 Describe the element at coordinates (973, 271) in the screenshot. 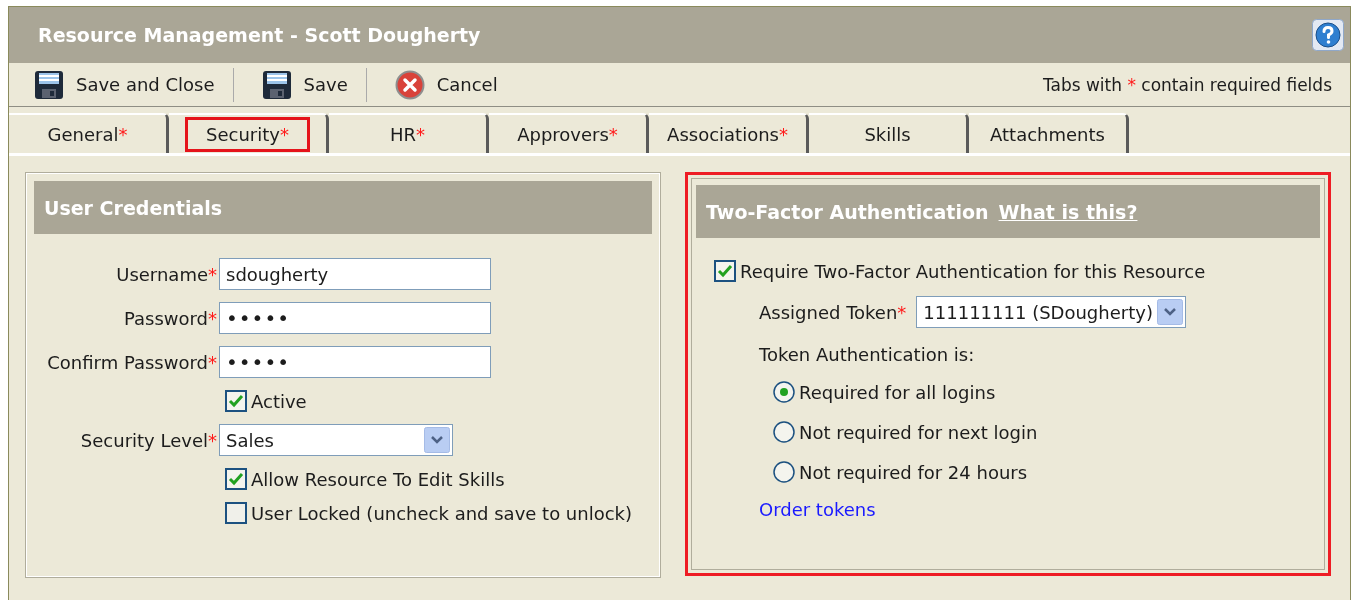

I see `checkbox-label: Require Two-Factor Authentication for this Resource` at that location.